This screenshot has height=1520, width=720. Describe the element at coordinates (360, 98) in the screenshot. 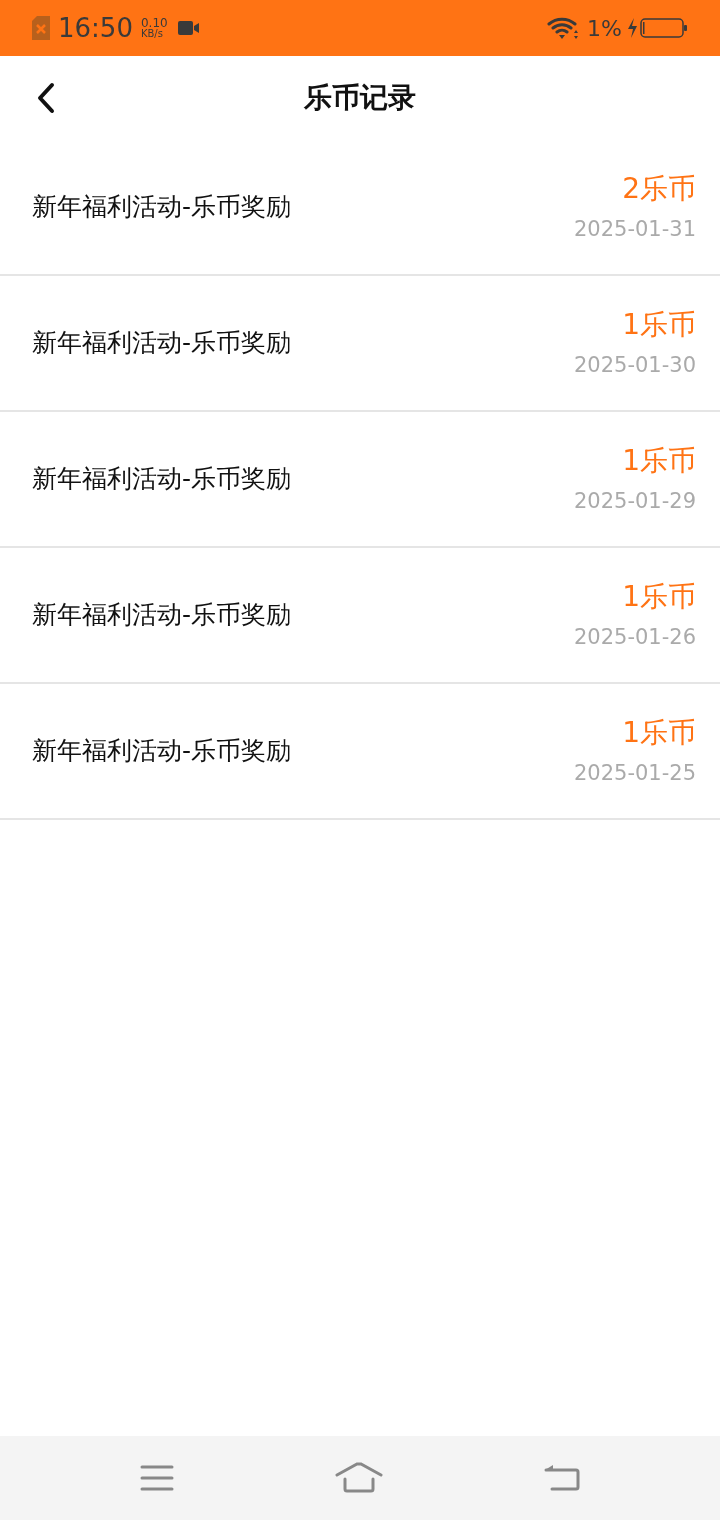

I see `page-title: 乐币记录` at that location.